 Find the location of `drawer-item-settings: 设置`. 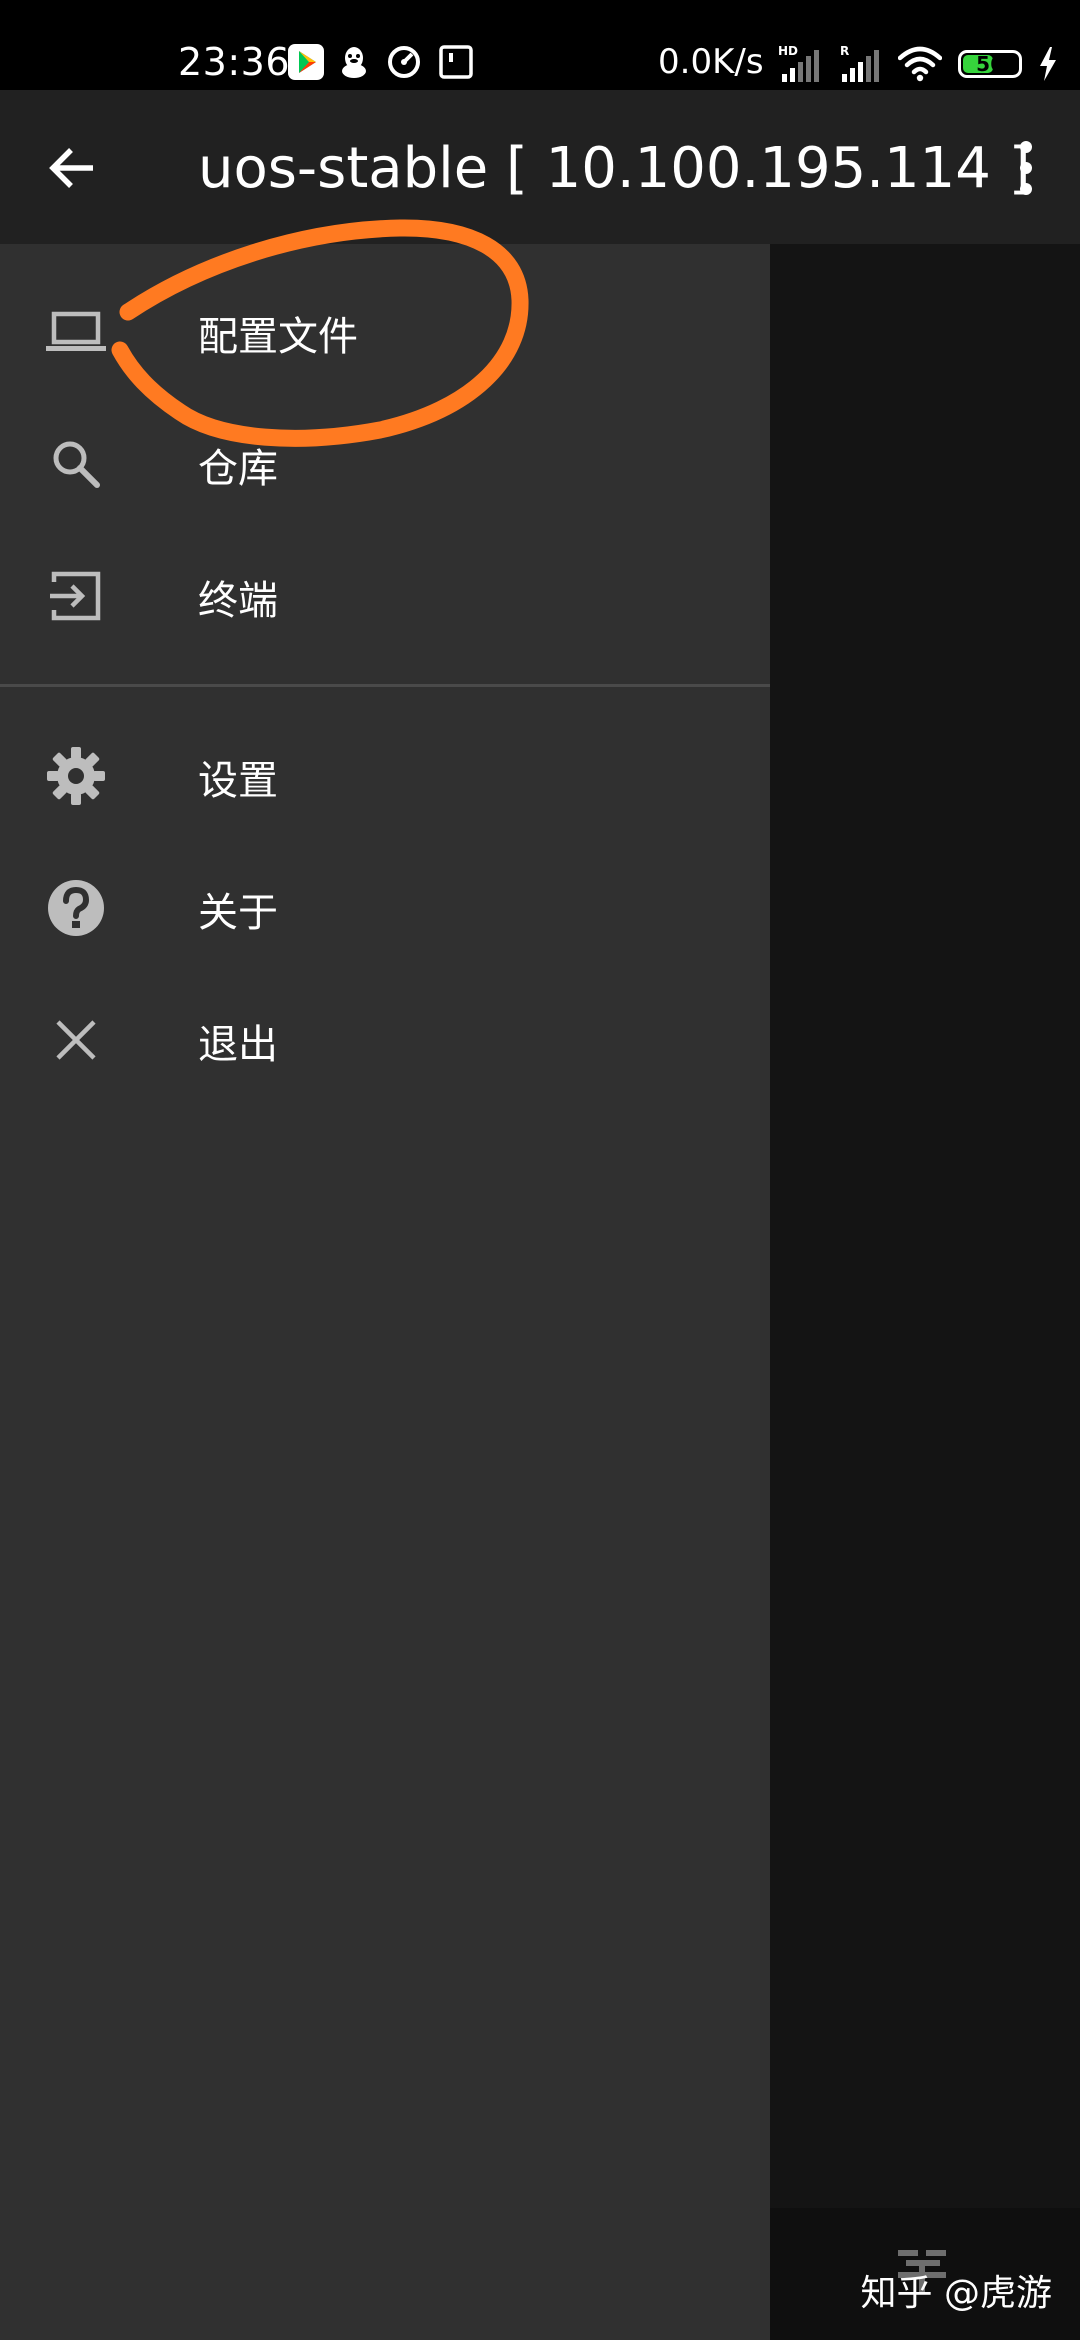

drawer-item-settings: 设置 is located at coordinates (385, 774).